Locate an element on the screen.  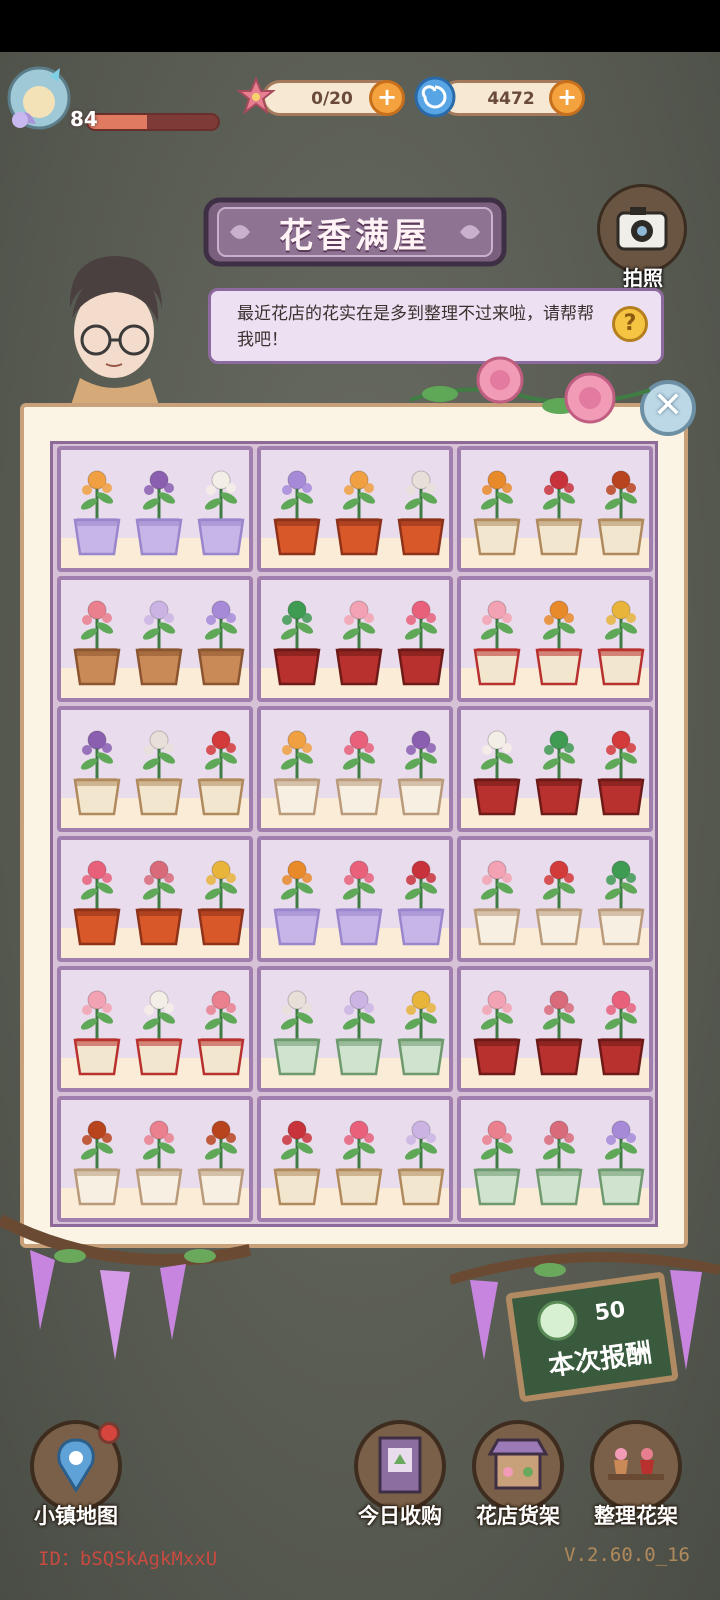
daily-purchase-circle is located at coordinates (400, 1466).